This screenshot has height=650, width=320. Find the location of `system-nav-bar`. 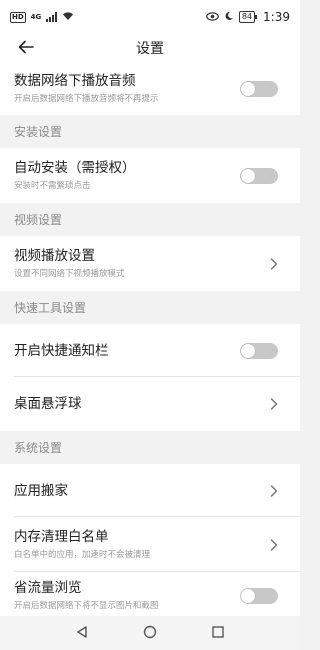

system-nav-bar is located at coordinates (150, 633).